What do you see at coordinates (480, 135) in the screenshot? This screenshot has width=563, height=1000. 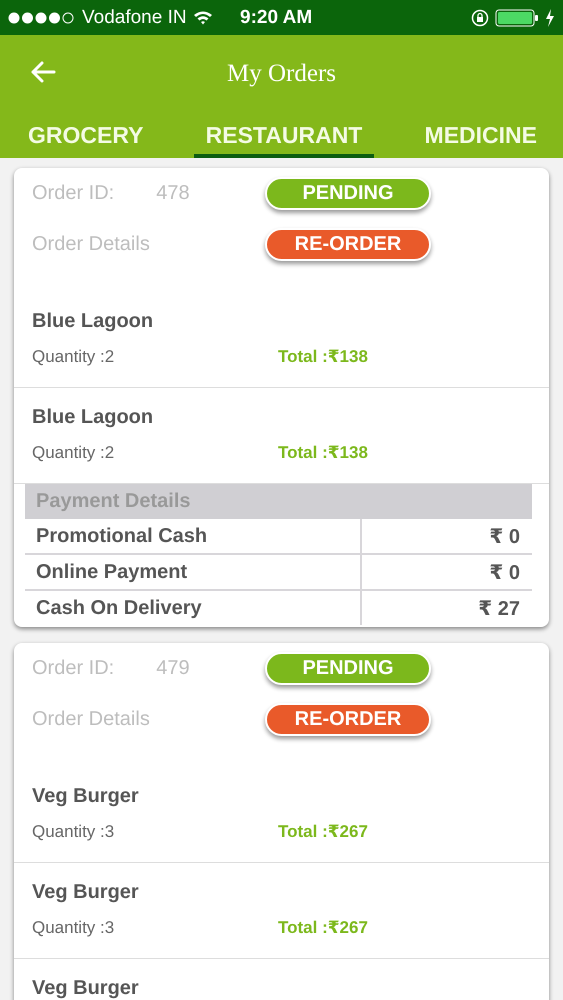 I see `category-tab: MEDICINE` at bounding box center [480, 135].